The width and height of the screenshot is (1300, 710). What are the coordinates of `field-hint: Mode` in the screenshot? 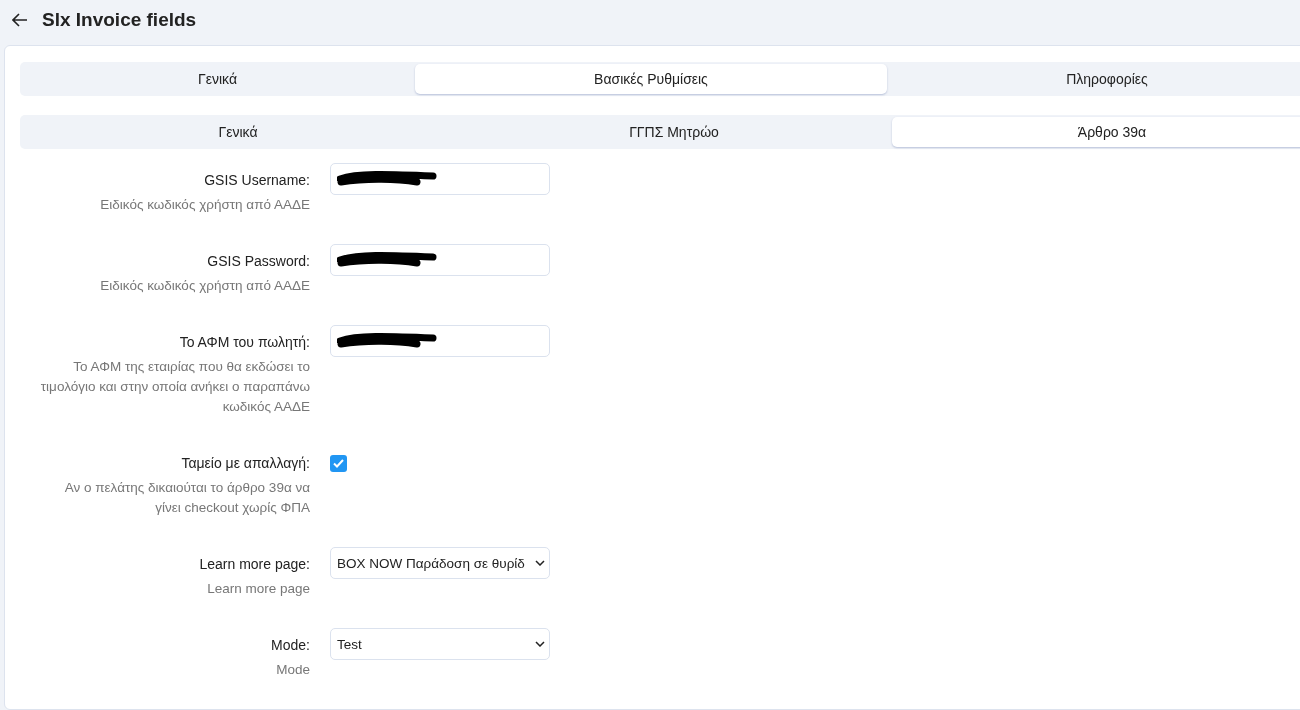 It's located at (293, 670).